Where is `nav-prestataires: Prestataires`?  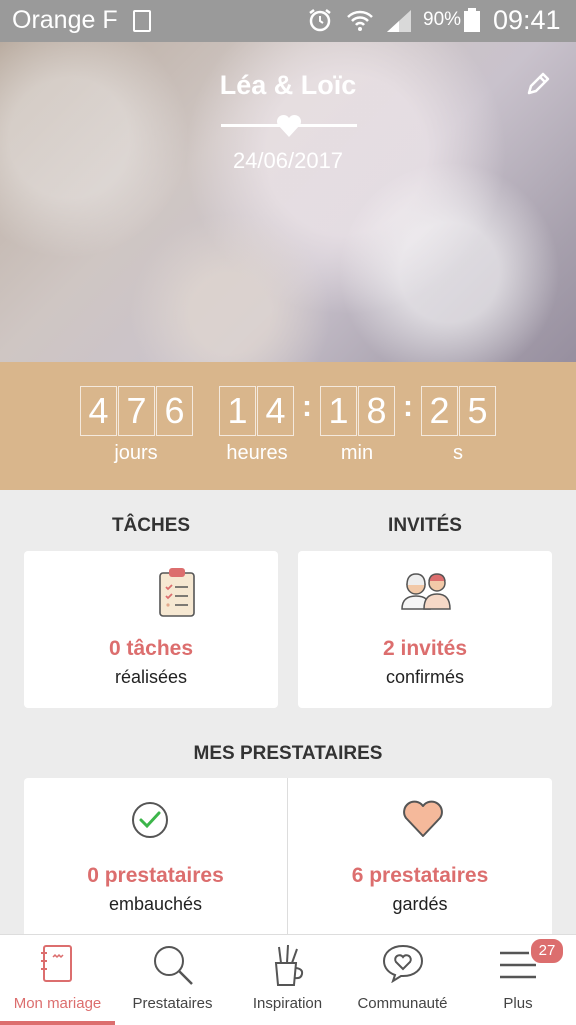 nav-prestataires: Prestataires is located at coordinates (172, 980).